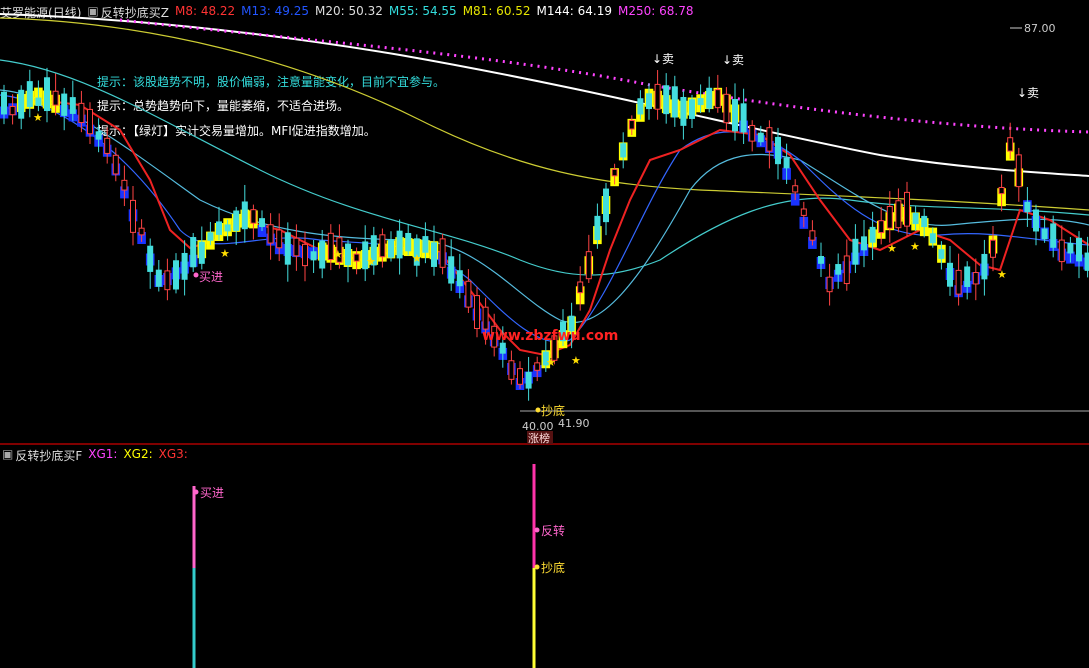 Image resolution: width=1089 pixels, height=668 pixels. Describe the element at coordinates (211, 277) in the screenshot. I see `buy-label: 买进` at that location.